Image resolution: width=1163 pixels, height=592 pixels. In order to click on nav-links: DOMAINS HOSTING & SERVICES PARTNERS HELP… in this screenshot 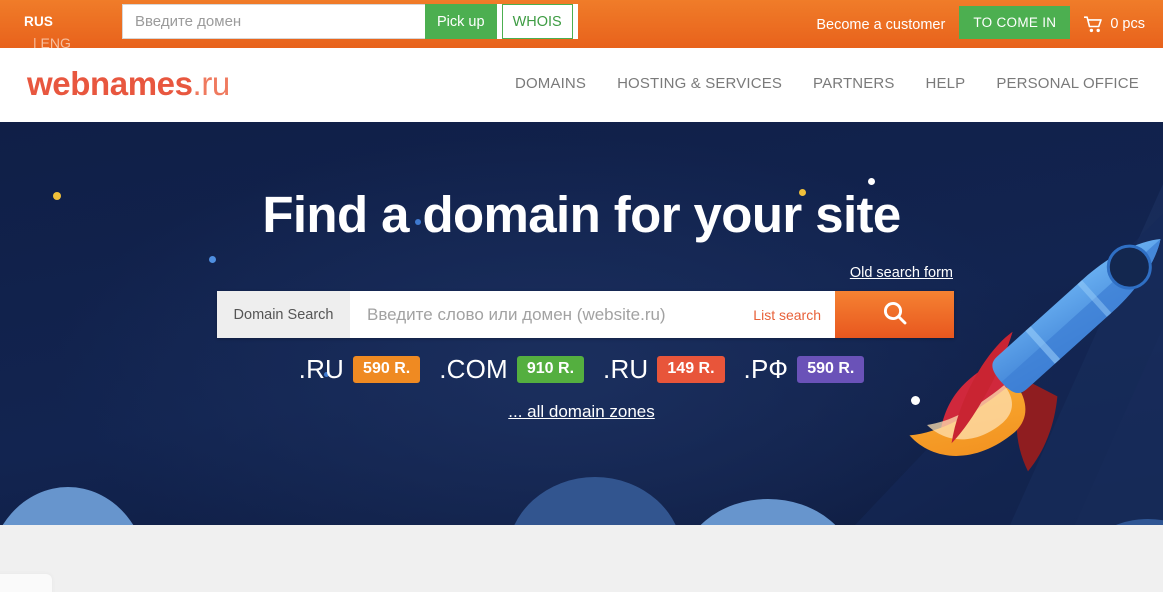, I will do `click(827, 83)`.